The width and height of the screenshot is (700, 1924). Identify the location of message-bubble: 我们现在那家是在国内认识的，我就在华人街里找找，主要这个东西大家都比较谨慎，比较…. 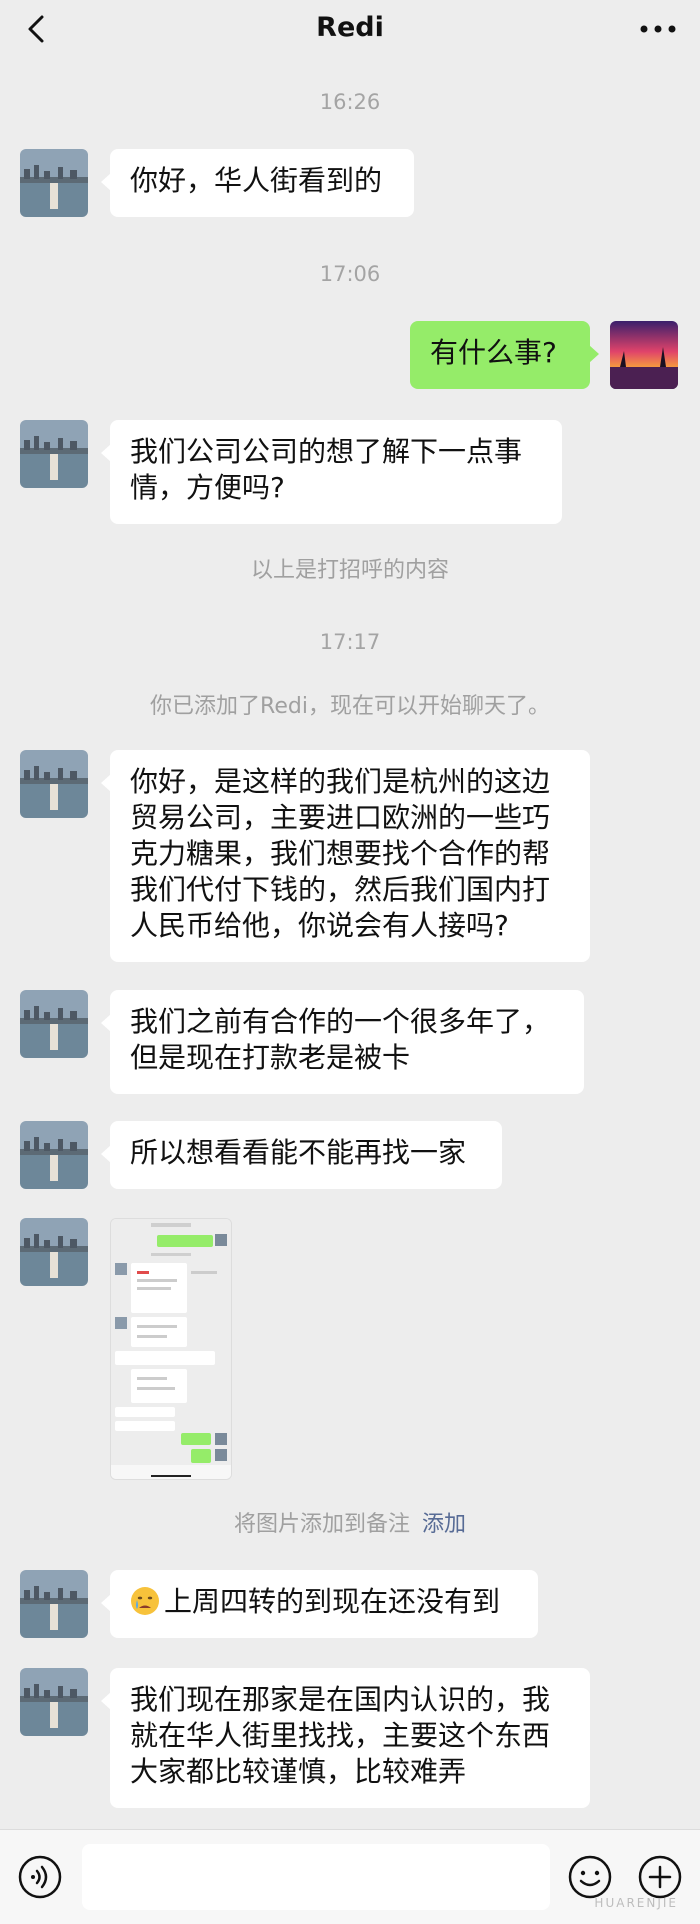
(345, 1738).